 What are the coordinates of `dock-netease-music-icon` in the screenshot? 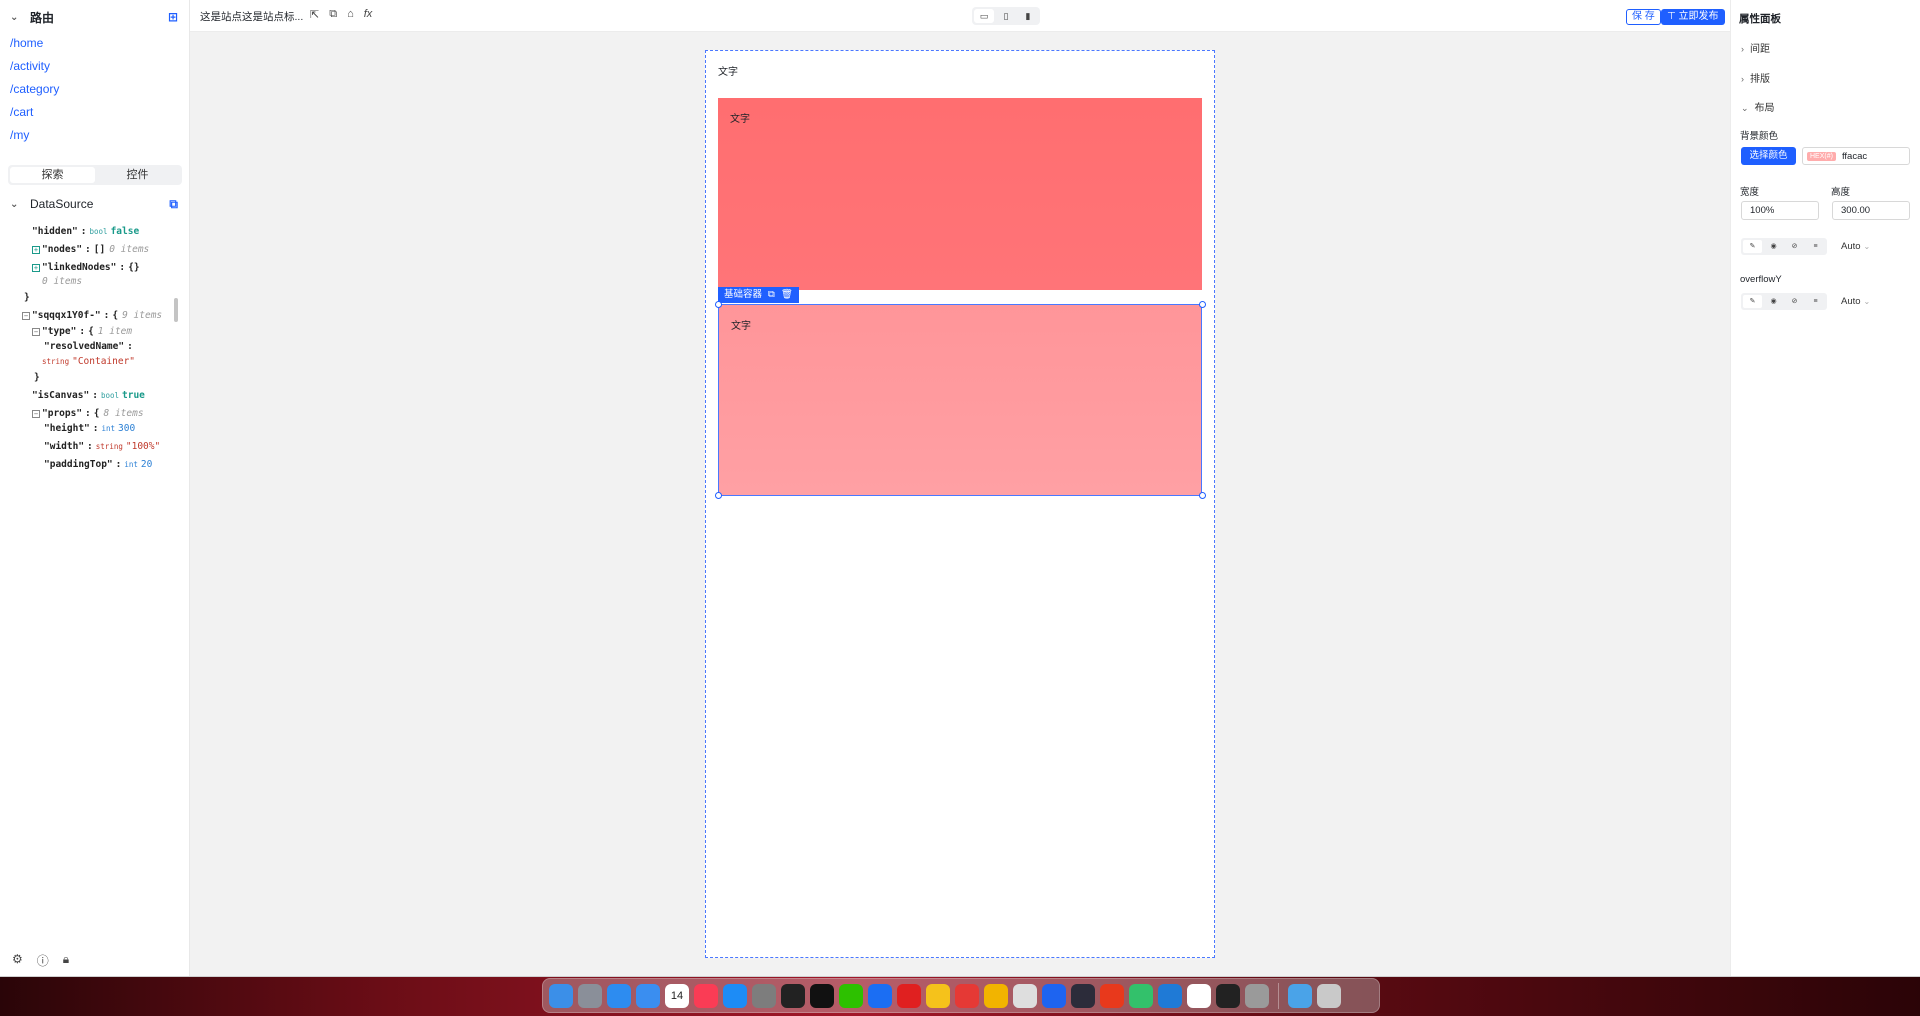 It's located at (909, 995).